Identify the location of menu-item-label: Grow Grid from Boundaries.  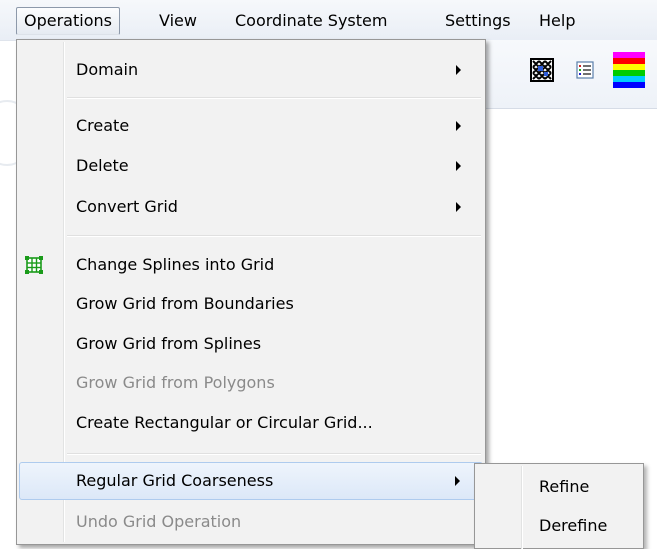
(185, 303).